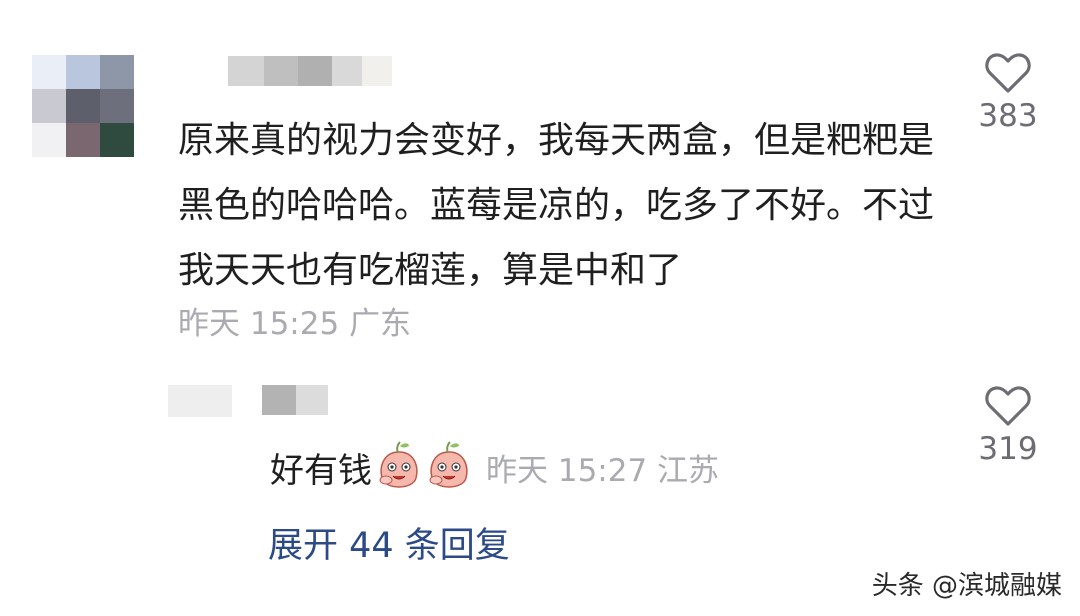  I want to click on reply-username-blurred, so click(295, 400).